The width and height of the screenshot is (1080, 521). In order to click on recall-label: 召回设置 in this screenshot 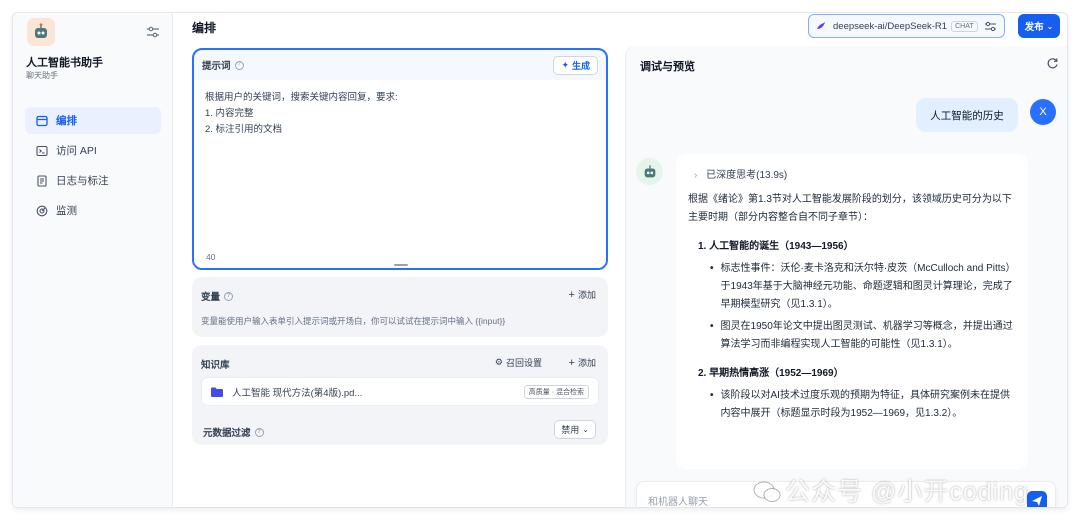, I will do `click(523, 363)`.